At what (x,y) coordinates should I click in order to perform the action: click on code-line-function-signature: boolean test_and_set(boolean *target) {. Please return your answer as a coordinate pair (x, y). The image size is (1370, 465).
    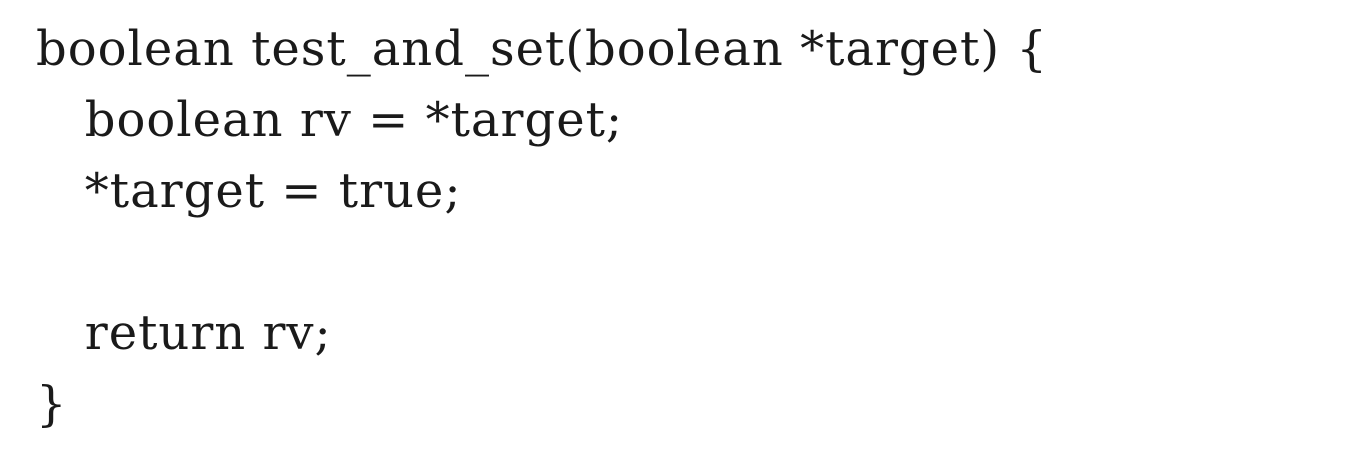
    Looking at the image, I should click on (542, 49).